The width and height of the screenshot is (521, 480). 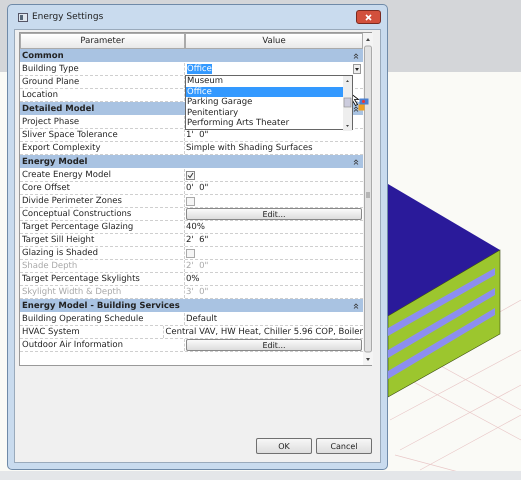 I want to click on value-cell: Central VAV, HW Heat, Chiller 5.96 COP, Boiler, so click(x=264, y=332).